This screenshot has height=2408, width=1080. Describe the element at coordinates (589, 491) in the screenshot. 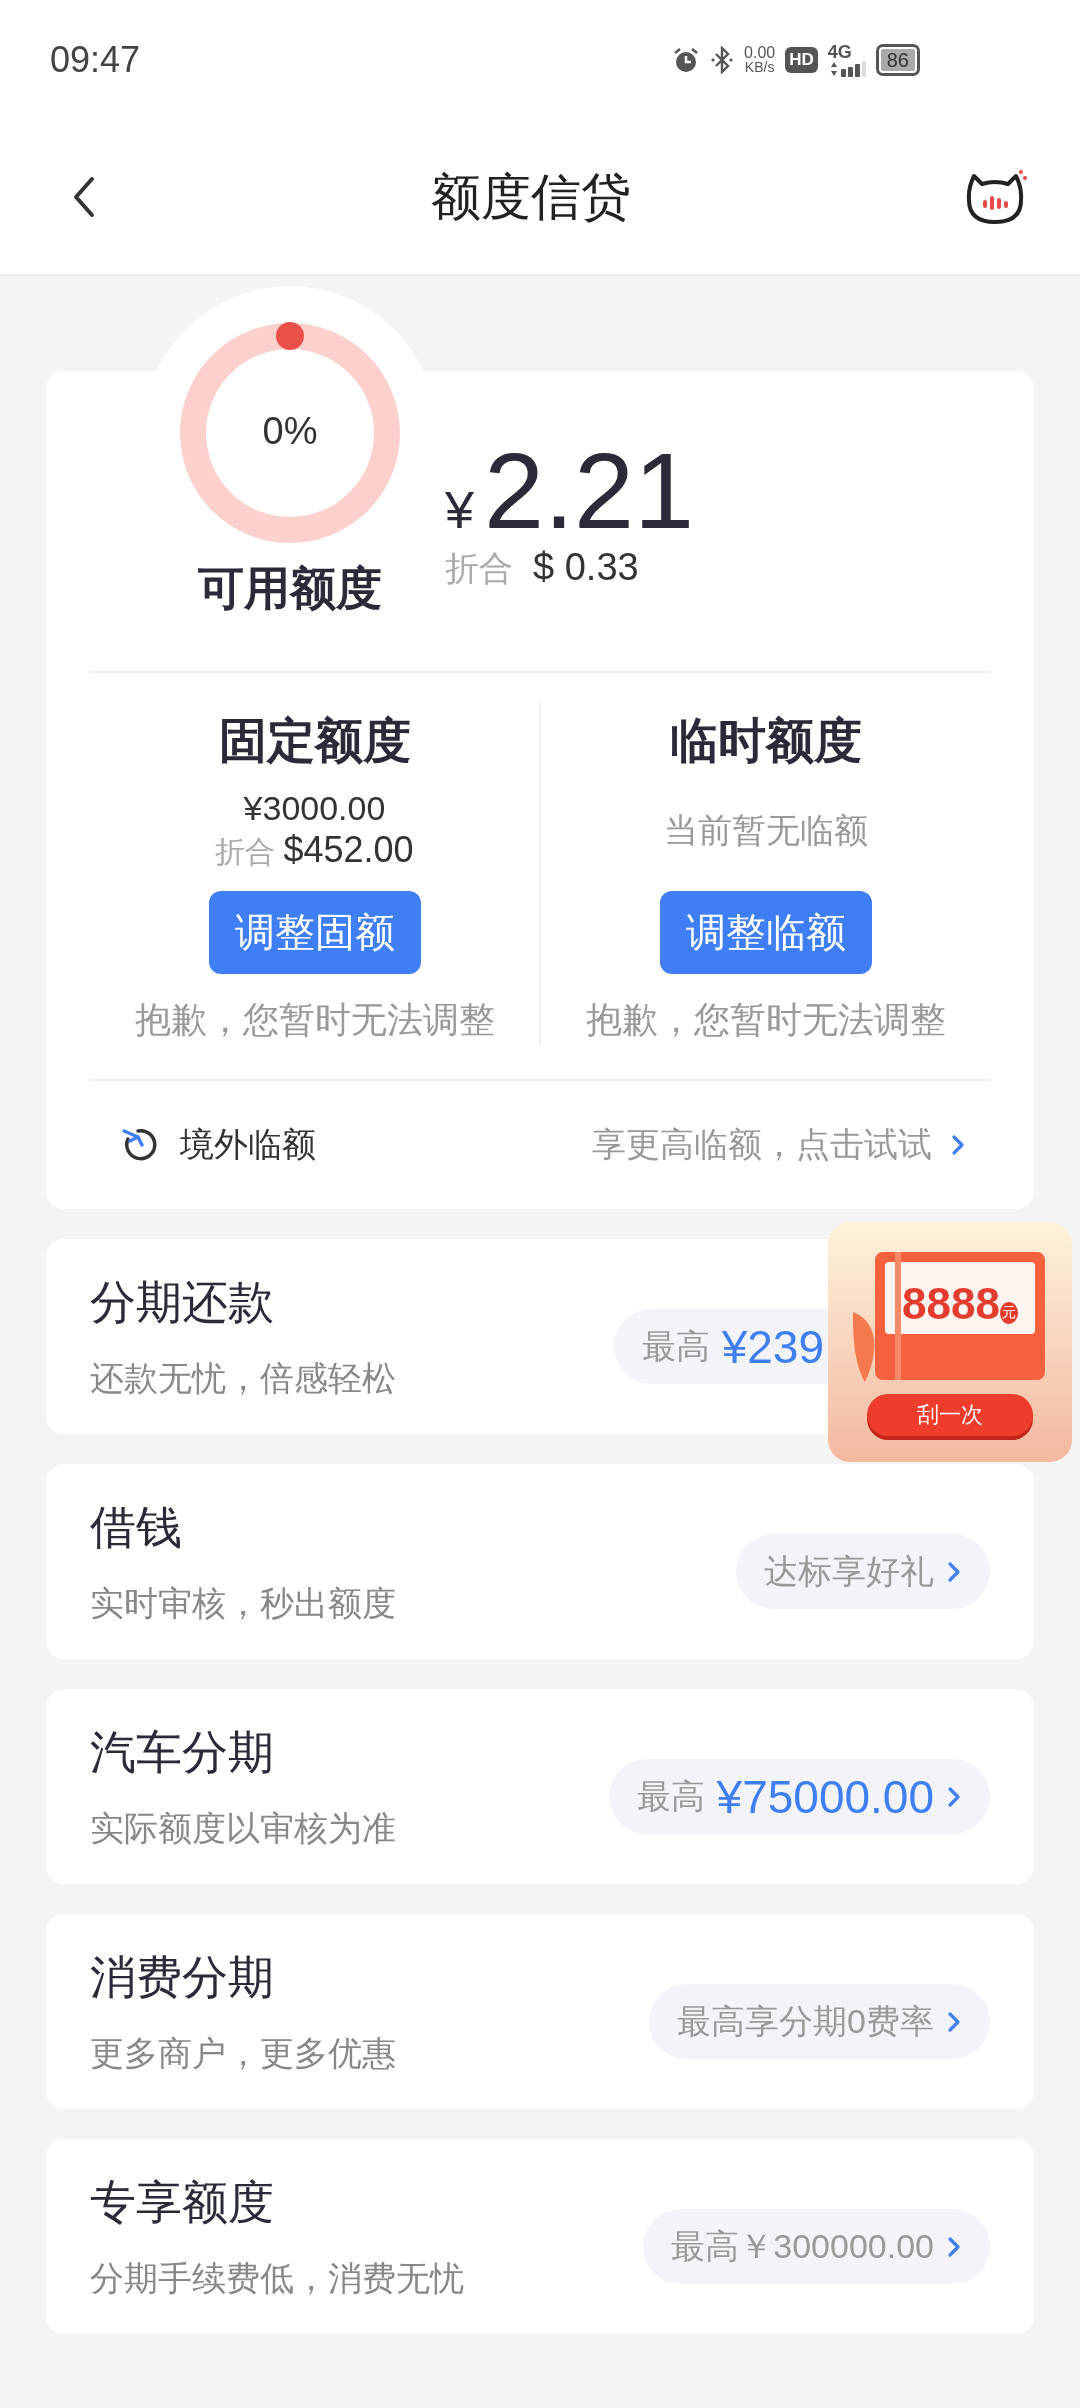

I see `available-amount: 2.21` at that location.